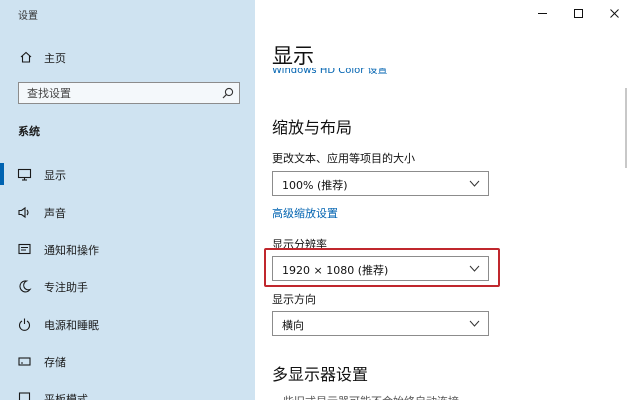 The width and height of the screenshot is (632, 400). What do you see at coordinates (127, 324) in the screenshot?
I see `sidebar-item-power: 电源和睡眠` at bounding box center [127, 324].